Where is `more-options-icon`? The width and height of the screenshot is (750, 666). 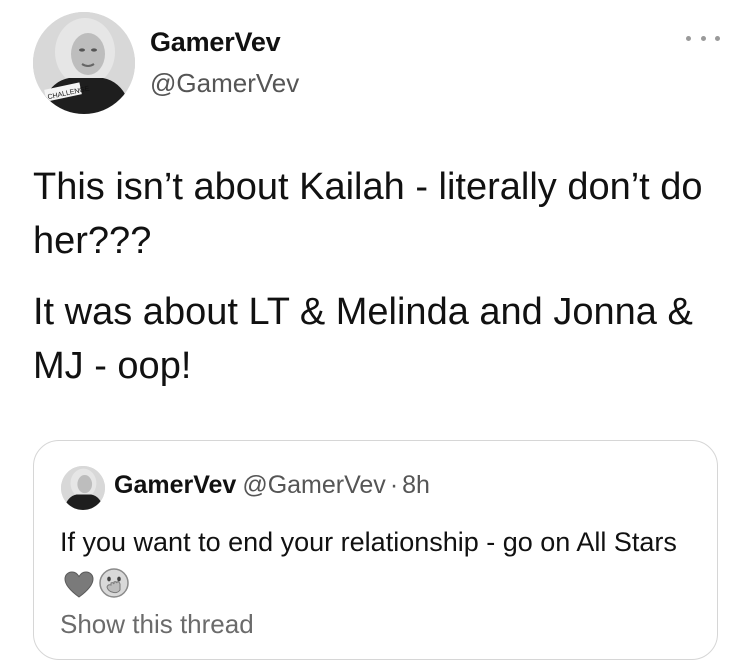
more-options-icon is located at coordinates (703, 38).